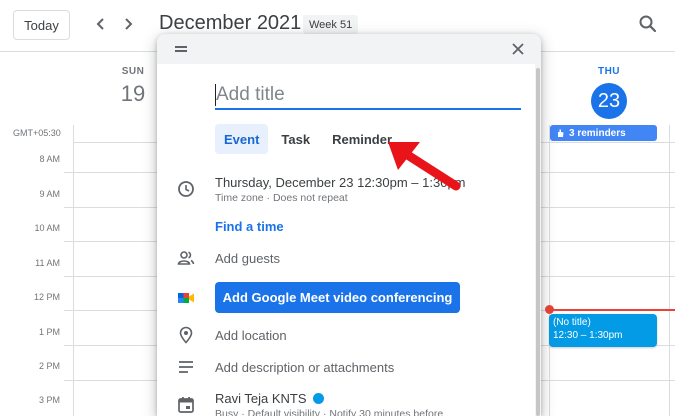 This screenshot has width=675, height=416. I want to click on annotation-arrow-icon, so click(424, 166).